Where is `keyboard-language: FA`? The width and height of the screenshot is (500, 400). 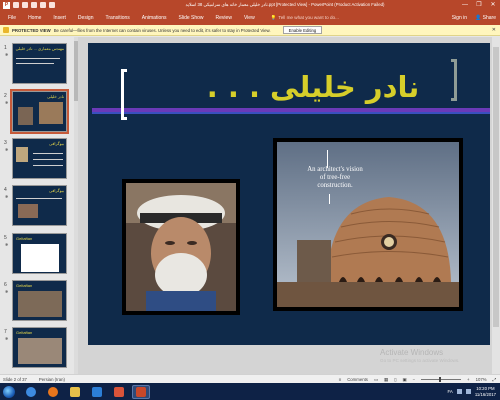
keyboard-language: FA is located at coordinates (450, 391).